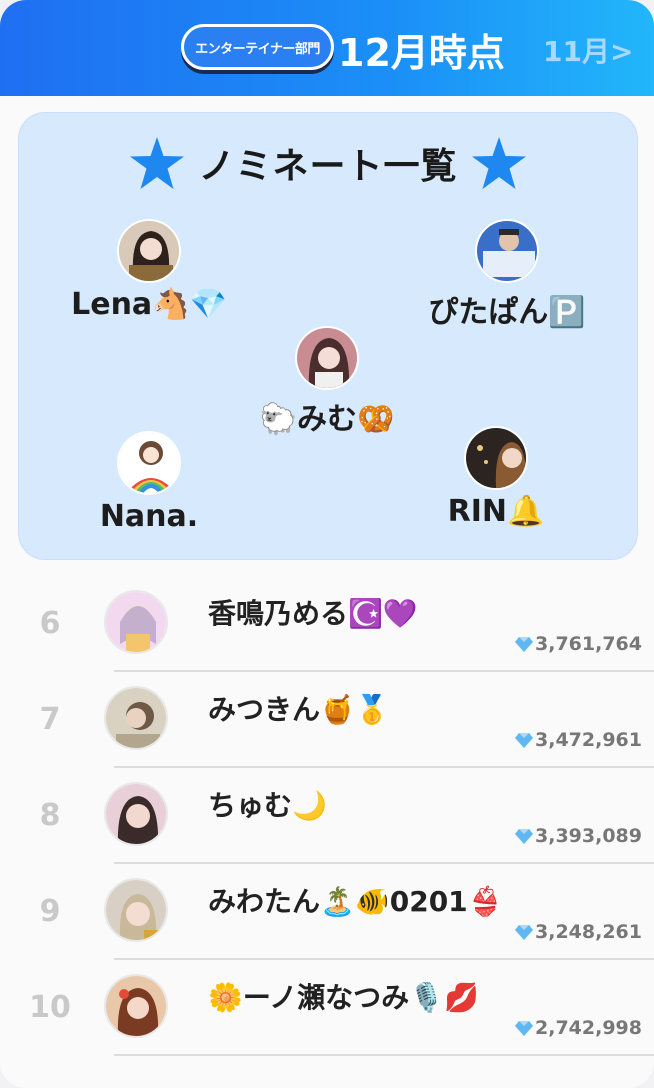 This screenshot has width=654, height=1088. I want to click on rank-number: 7, so click(50, 719).